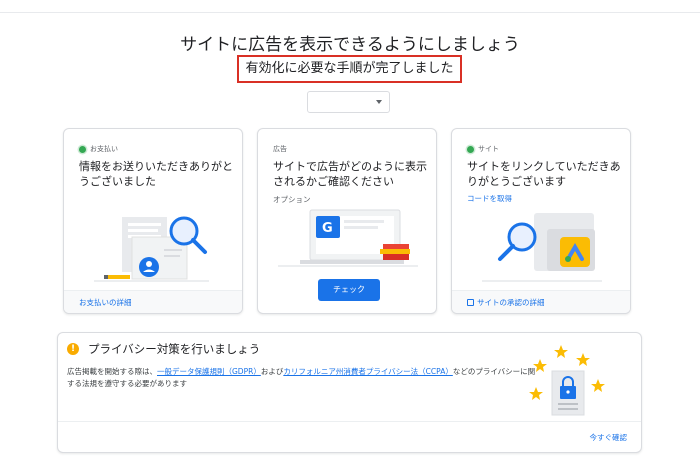 Image resolution: width=700 pixels, height=467 pixels. I want to click on payment-details-link: お支払いの詳細, so click(105, 302).